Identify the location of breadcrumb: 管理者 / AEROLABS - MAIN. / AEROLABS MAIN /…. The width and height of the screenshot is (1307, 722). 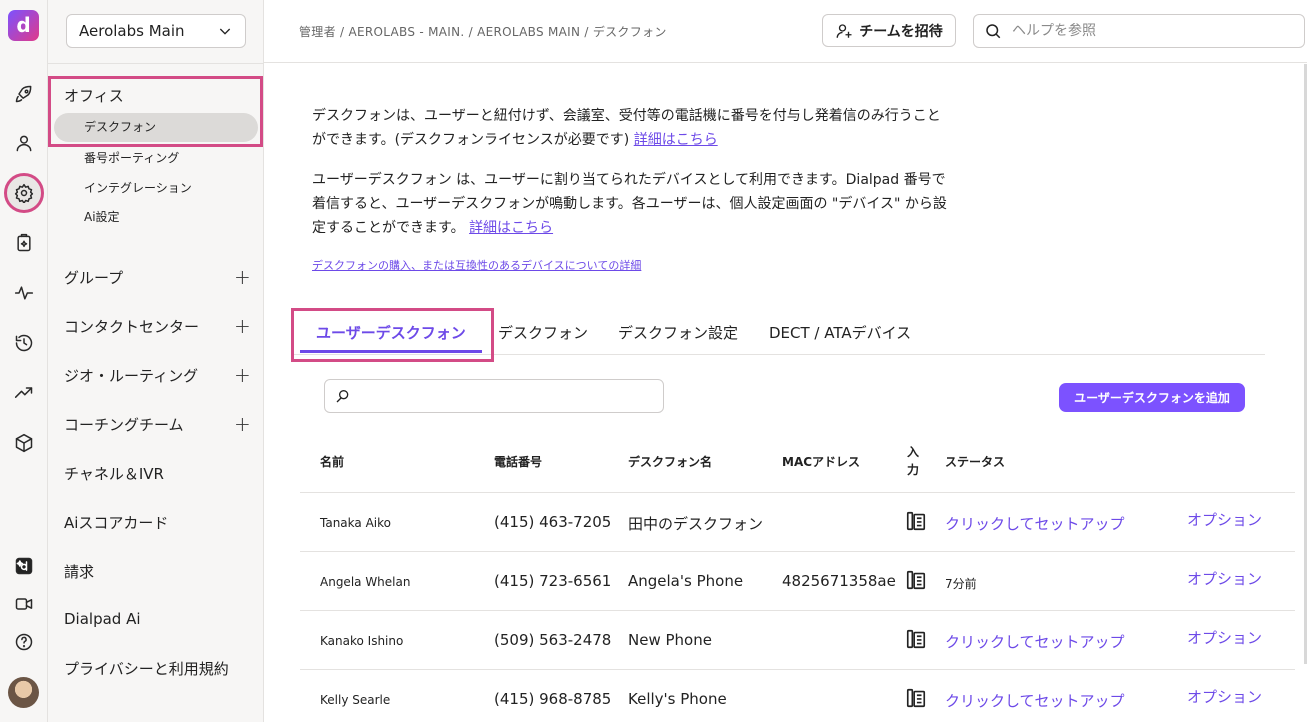
(483, 32).